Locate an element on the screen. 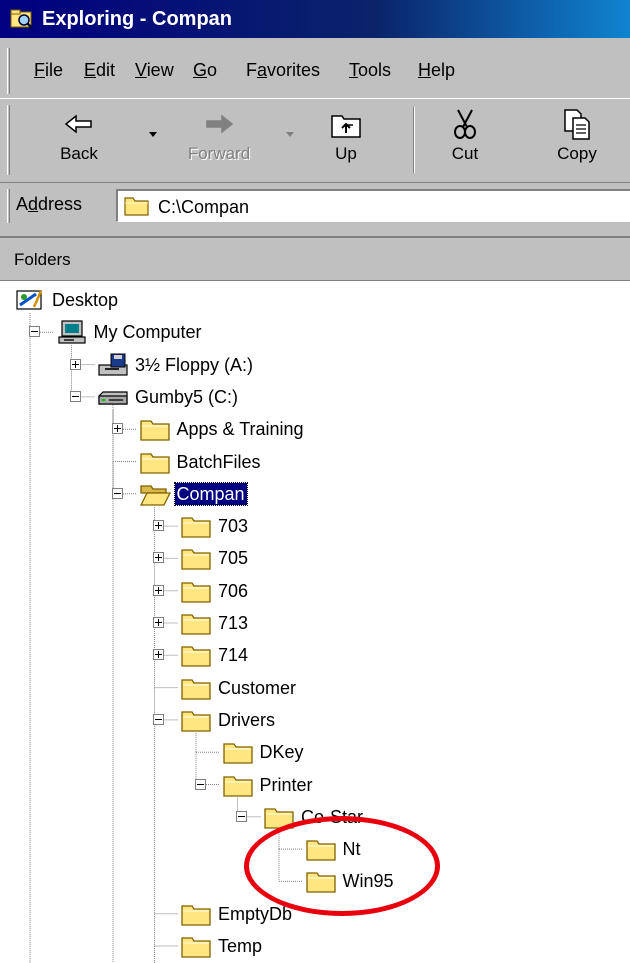  tree-item-label: My Computer is located at coordinates (147, 332).